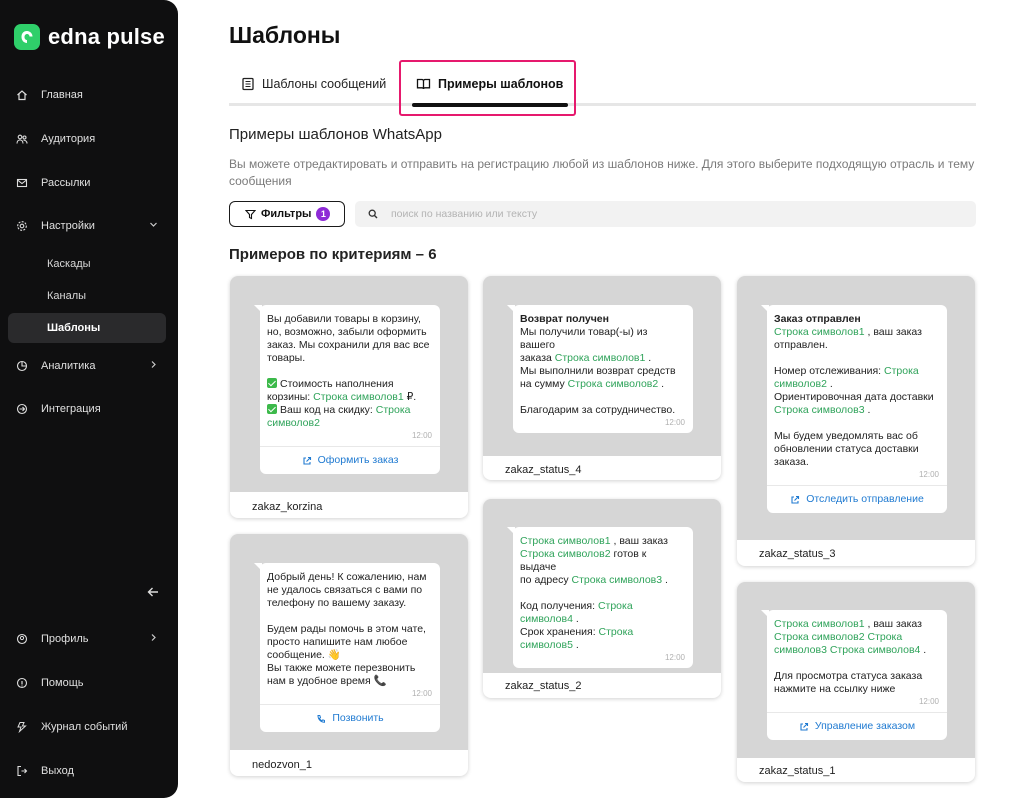 This screenshot has width=1024, height=798. I want to click on filters-button: Фильтры 1, so click(287, 214).